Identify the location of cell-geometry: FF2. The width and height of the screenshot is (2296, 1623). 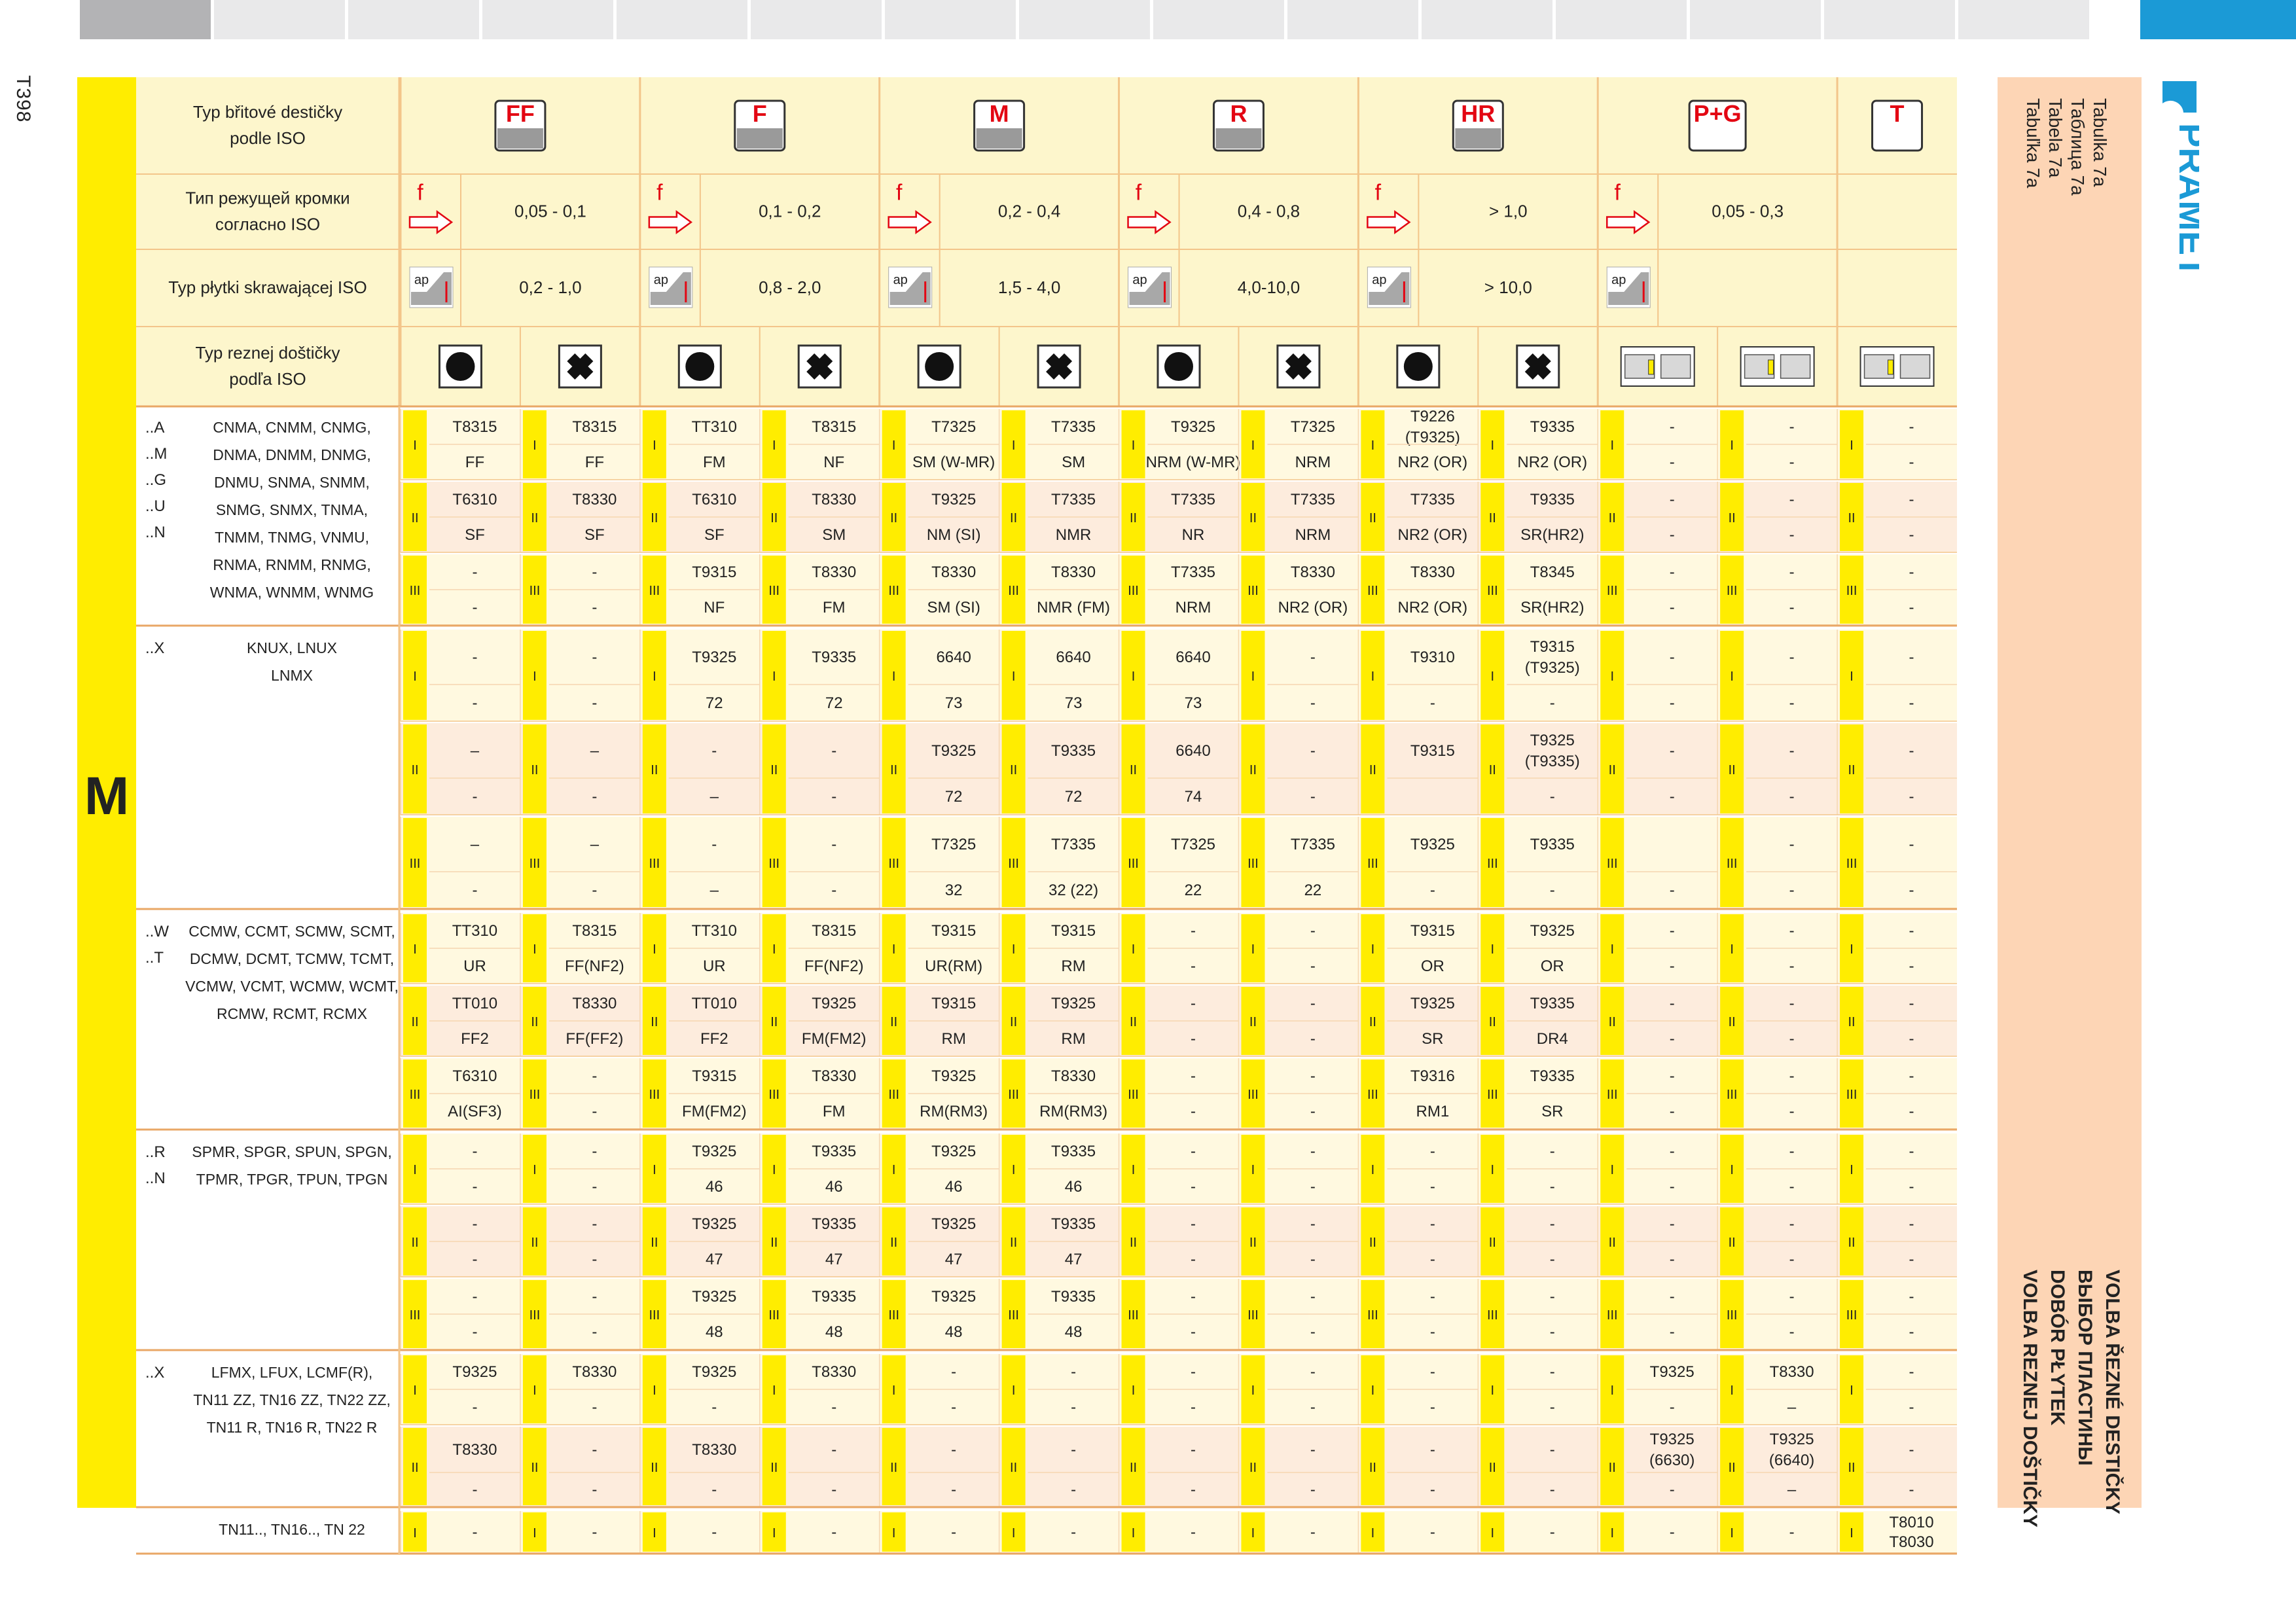
(714, 1039).